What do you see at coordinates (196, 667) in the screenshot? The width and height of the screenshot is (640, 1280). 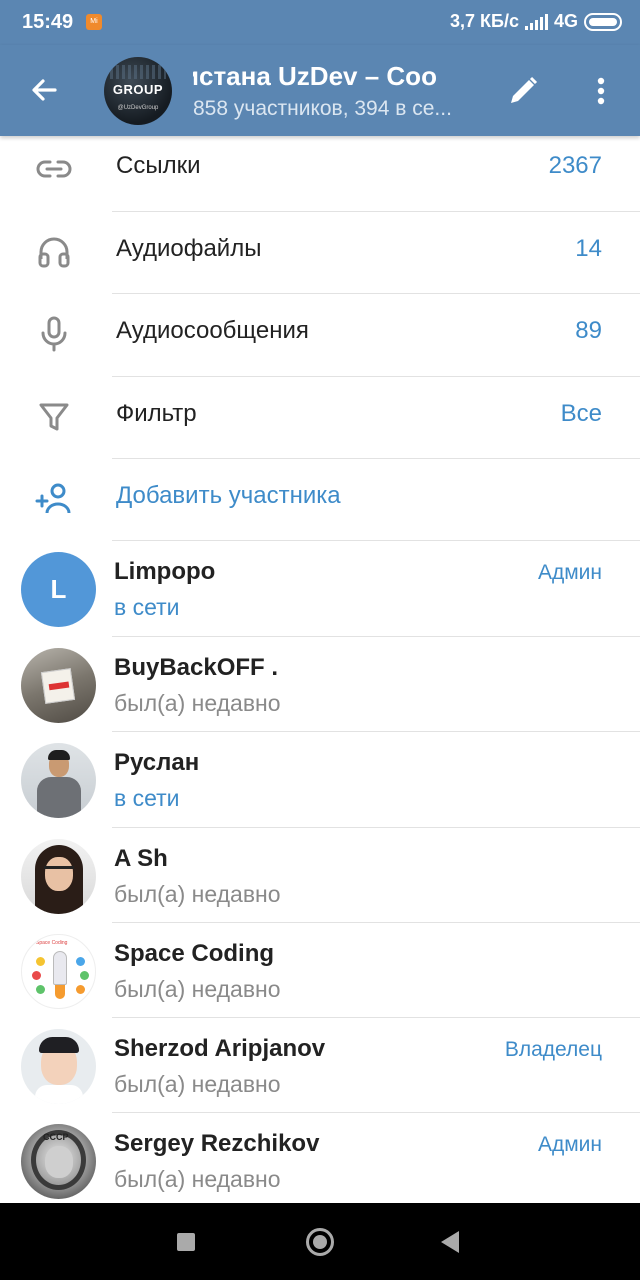 I see `member-name: BuyBackOFF .` at bounding box center [196, 667].